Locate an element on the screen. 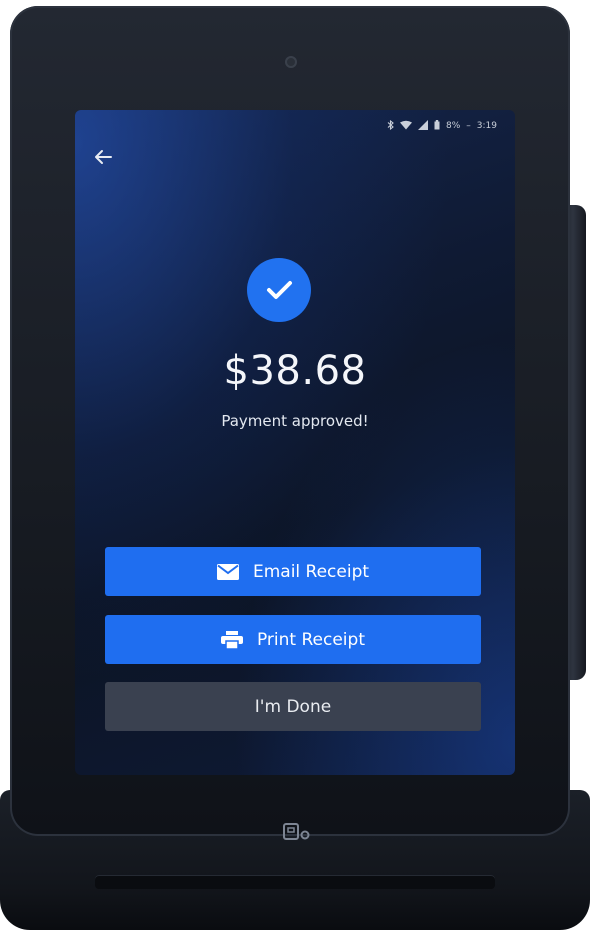  done-button: I'm Done is located at coordinates (293, 706).